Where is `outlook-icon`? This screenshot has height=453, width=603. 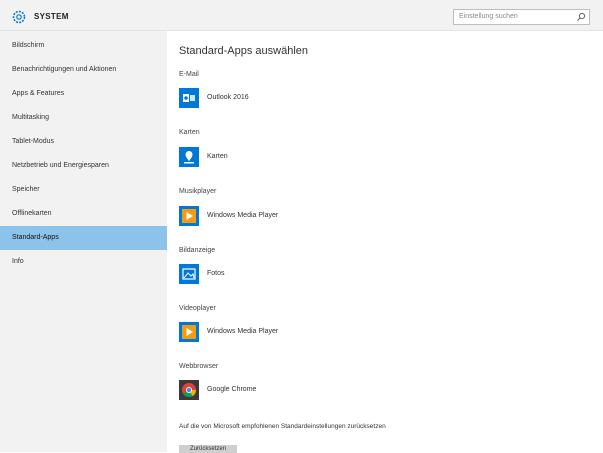 outlook-icon is located at coordinates (189, 98).